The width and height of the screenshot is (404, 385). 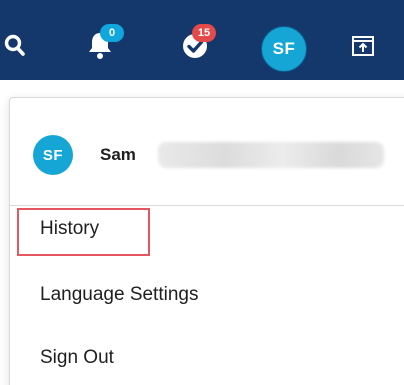 I want to click on user-avatar-button: SF, so click(x=284, y=49).